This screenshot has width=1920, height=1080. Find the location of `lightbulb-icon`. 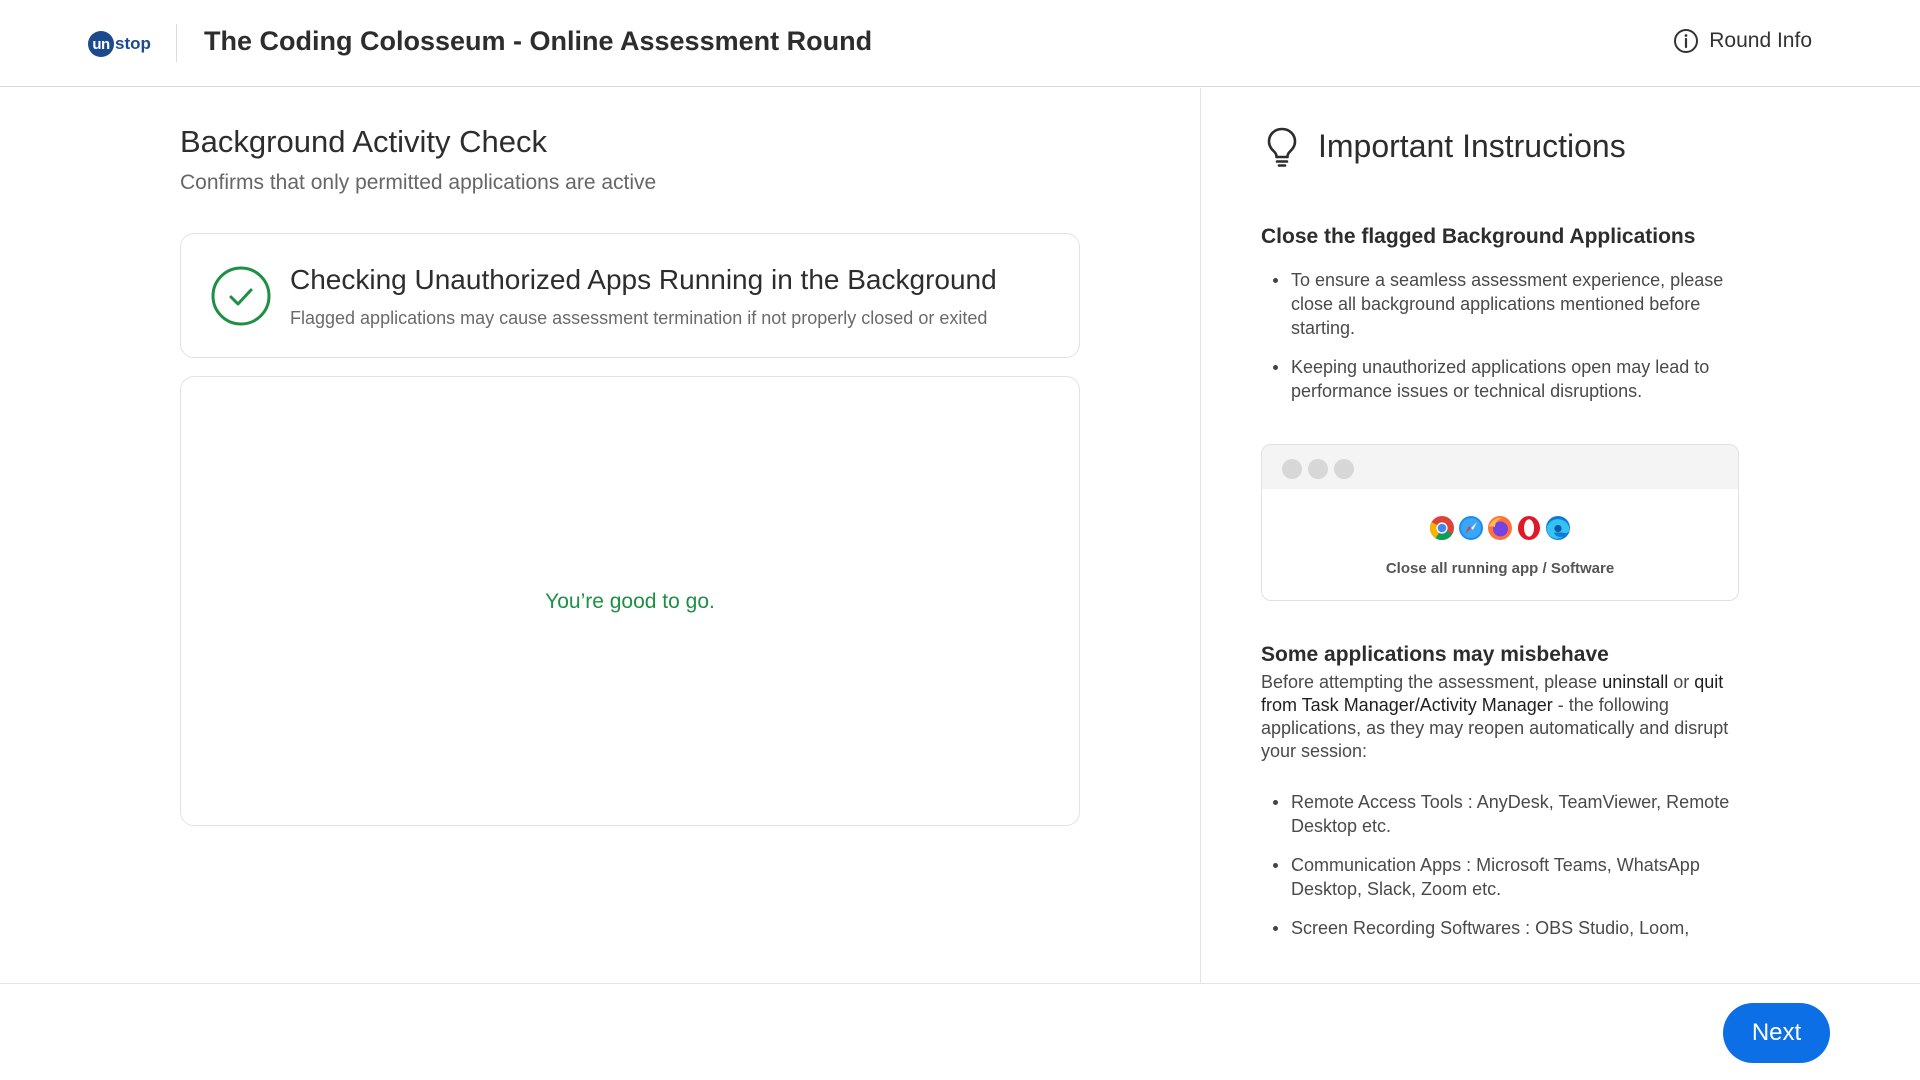

lightbulb-icon is located at coordinates (1282, 147).